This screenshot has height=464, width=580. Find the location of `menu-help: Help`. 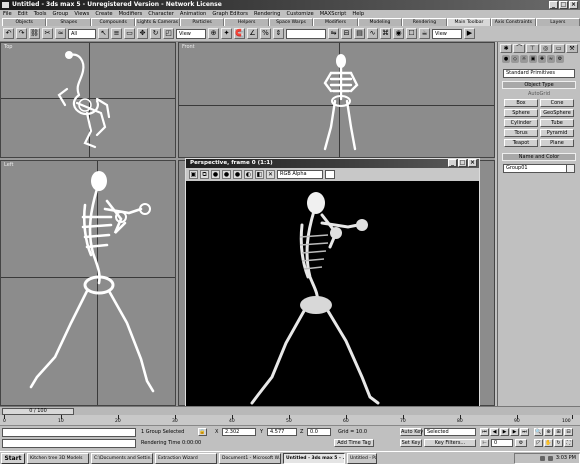

menu-help: Help is located at coordinates (358, 14).